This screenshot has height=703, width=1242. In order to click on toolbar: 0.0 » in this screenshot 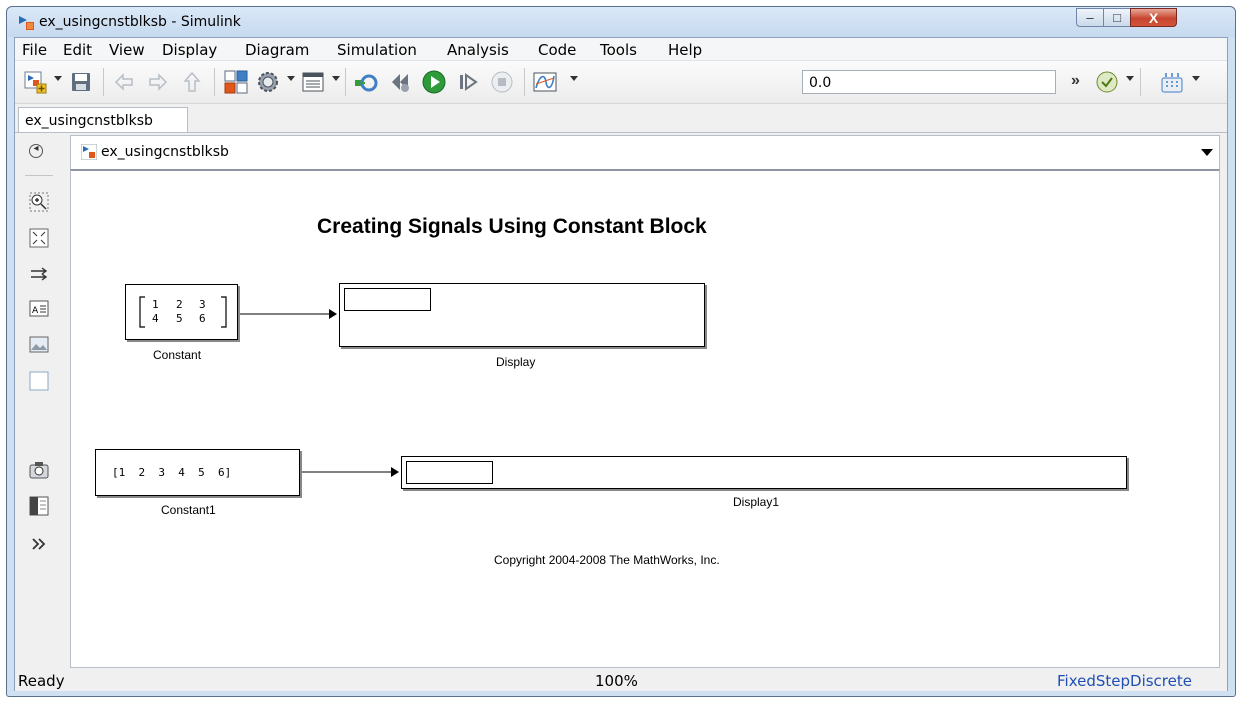, I will do `click(621, 82)`.